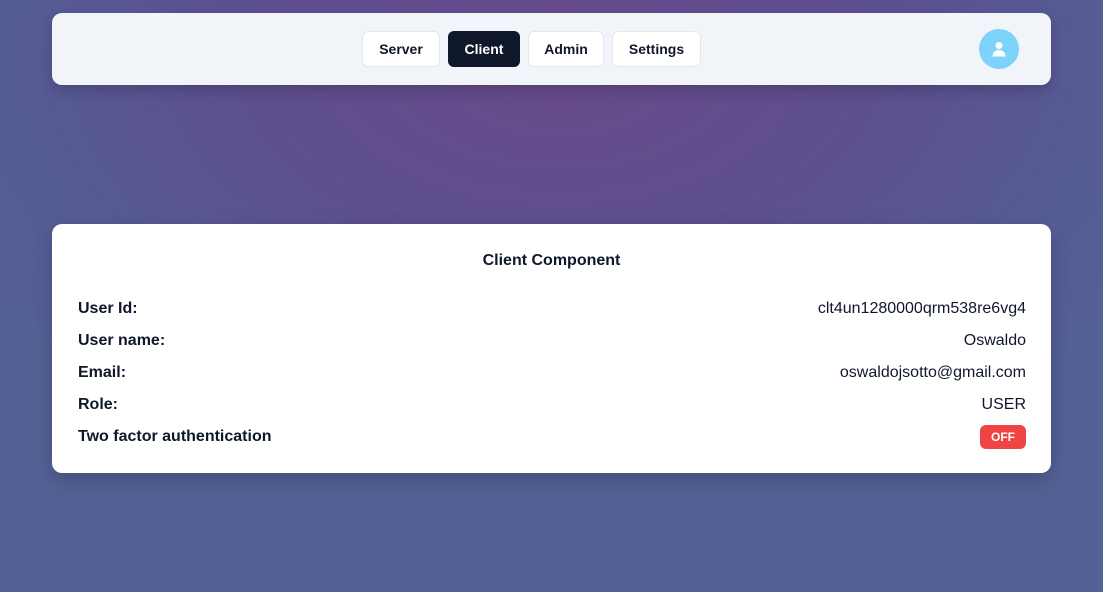  I want to click on user-name-row: User name: Oswaldo, so click(552, 341).